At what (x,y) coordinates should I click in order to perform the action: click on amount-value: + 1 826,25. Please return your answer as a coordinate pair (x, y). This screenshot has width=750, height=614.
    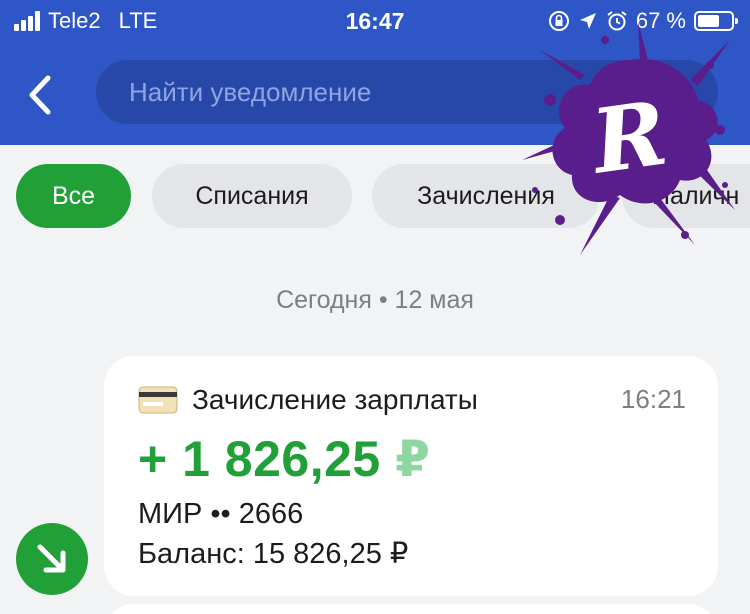
    Looking at the image, I should click on (259, 459).